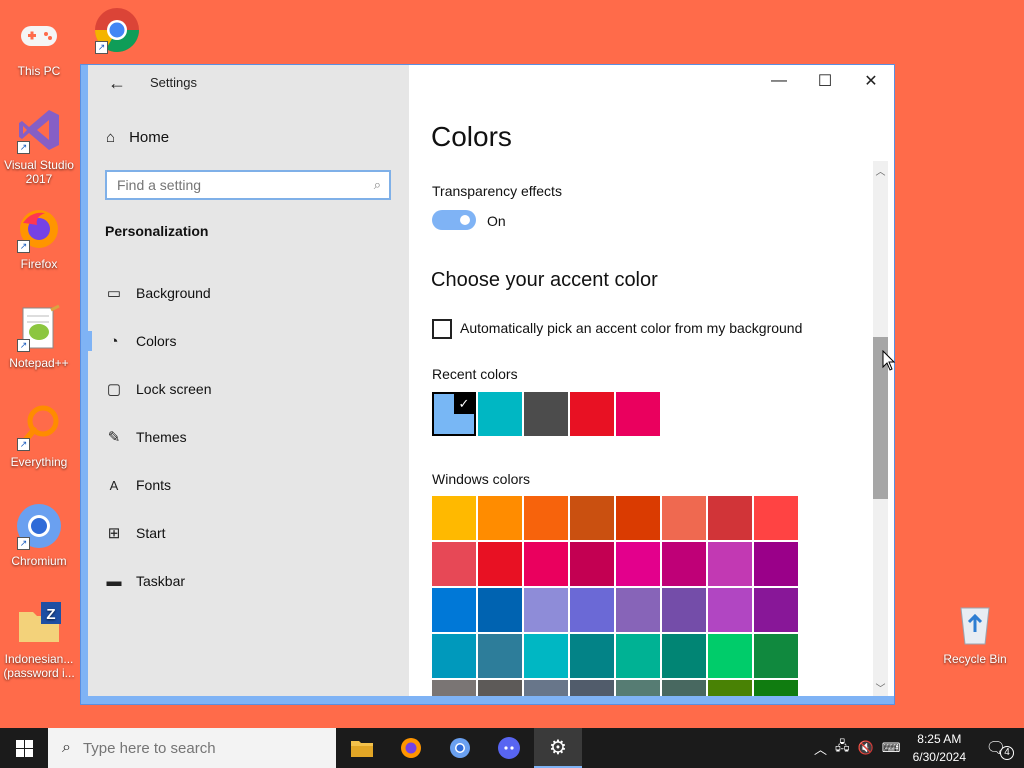 Image resolution: width=1024 pixels, height=768 pixels. I want to click on sidebar-item-colors: ◔ Colors, so click(248, 341).